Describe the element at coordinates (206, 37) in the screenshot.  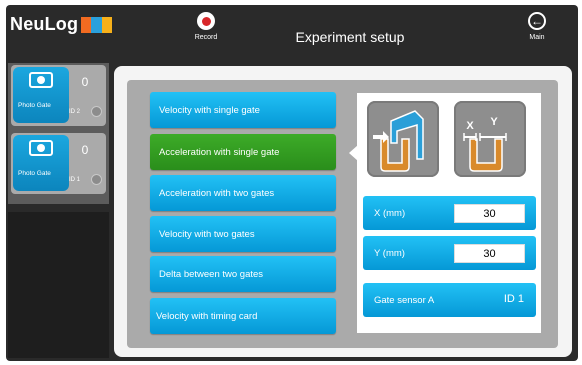
I see `record-label: Record` at that location.